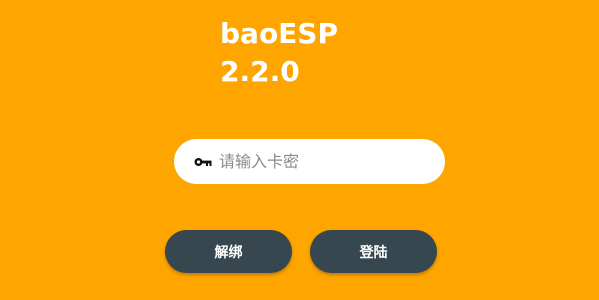 The height and width of the screenshot is (300, 599). I want to click on app-name: baoESP, so click(279, 33).